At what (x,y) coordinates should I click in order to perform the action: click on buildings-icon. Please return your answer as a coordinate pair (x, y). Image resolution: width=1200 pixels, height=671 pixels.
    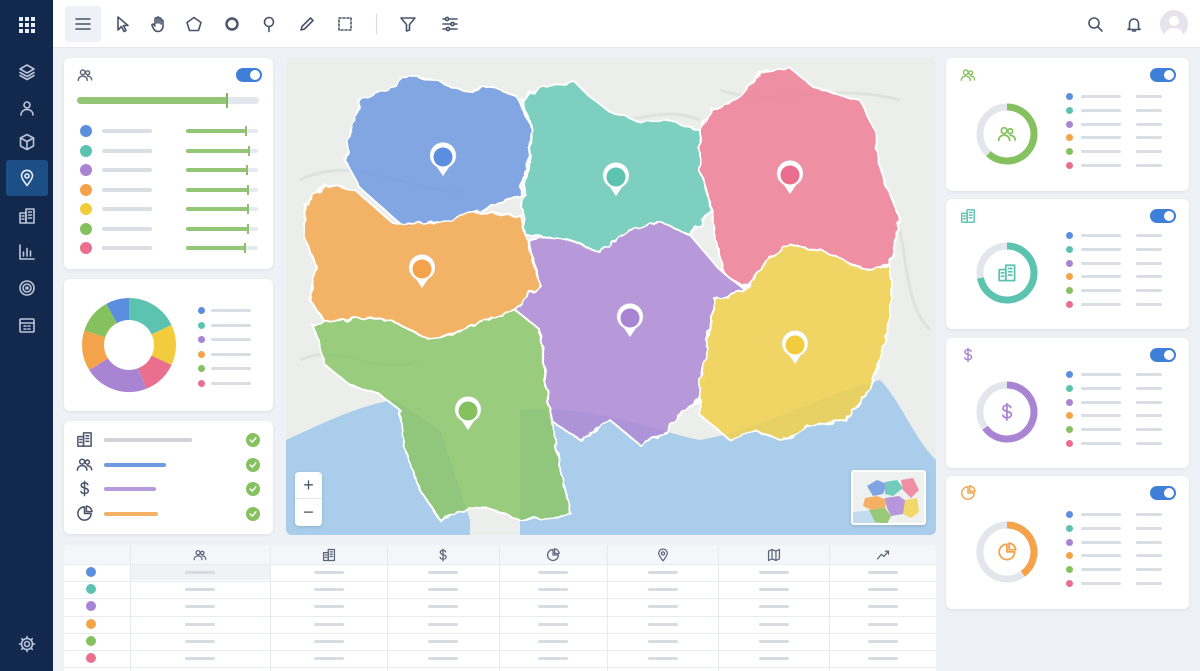
    Looking at the image, I should click on (27, 216).